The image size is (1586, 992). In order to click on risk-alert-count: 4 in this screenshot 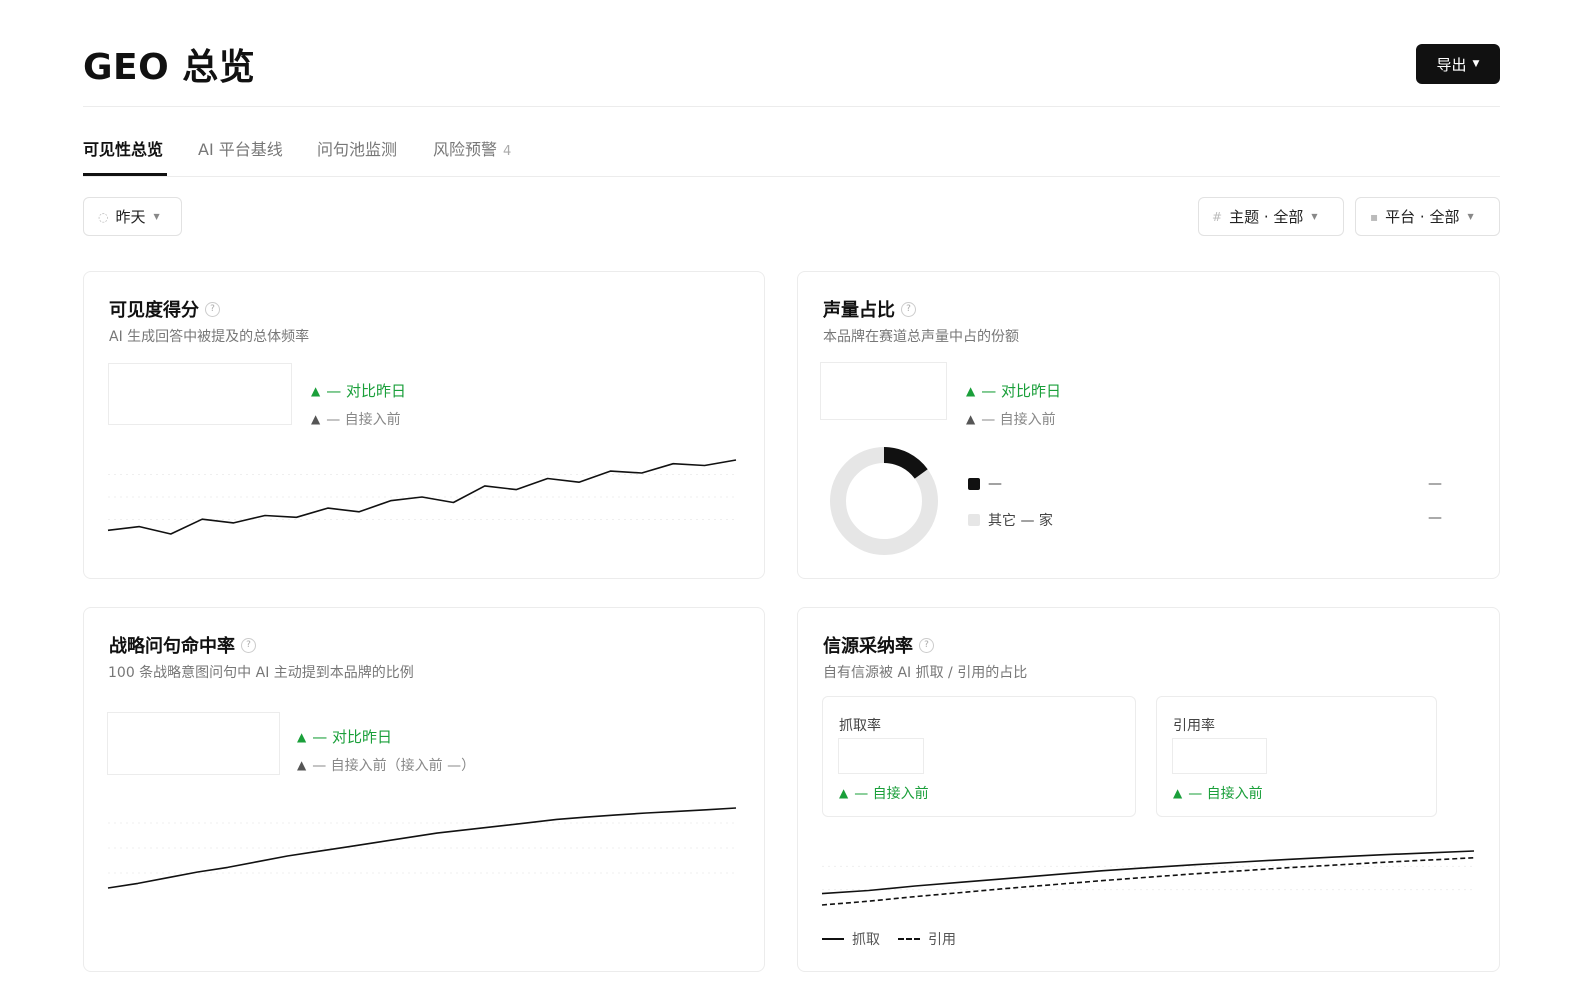, I will do `click(507, 151)`.